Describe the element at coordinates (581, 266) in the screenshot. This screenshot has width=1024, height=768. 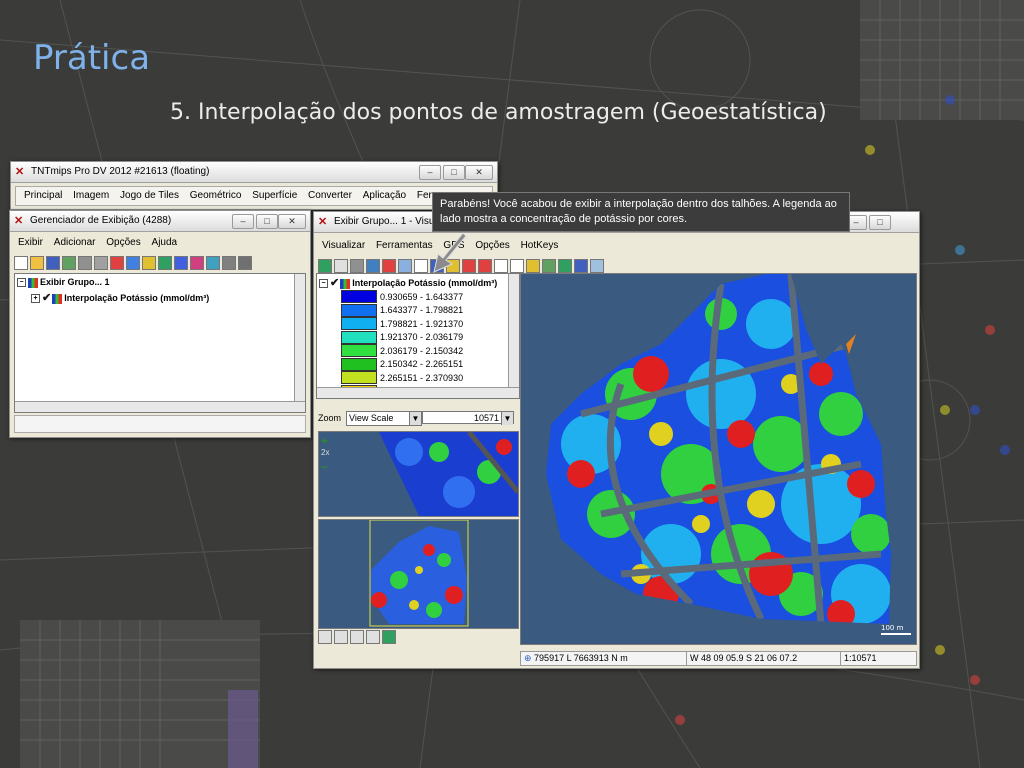
I see `camera-icon` at that location.